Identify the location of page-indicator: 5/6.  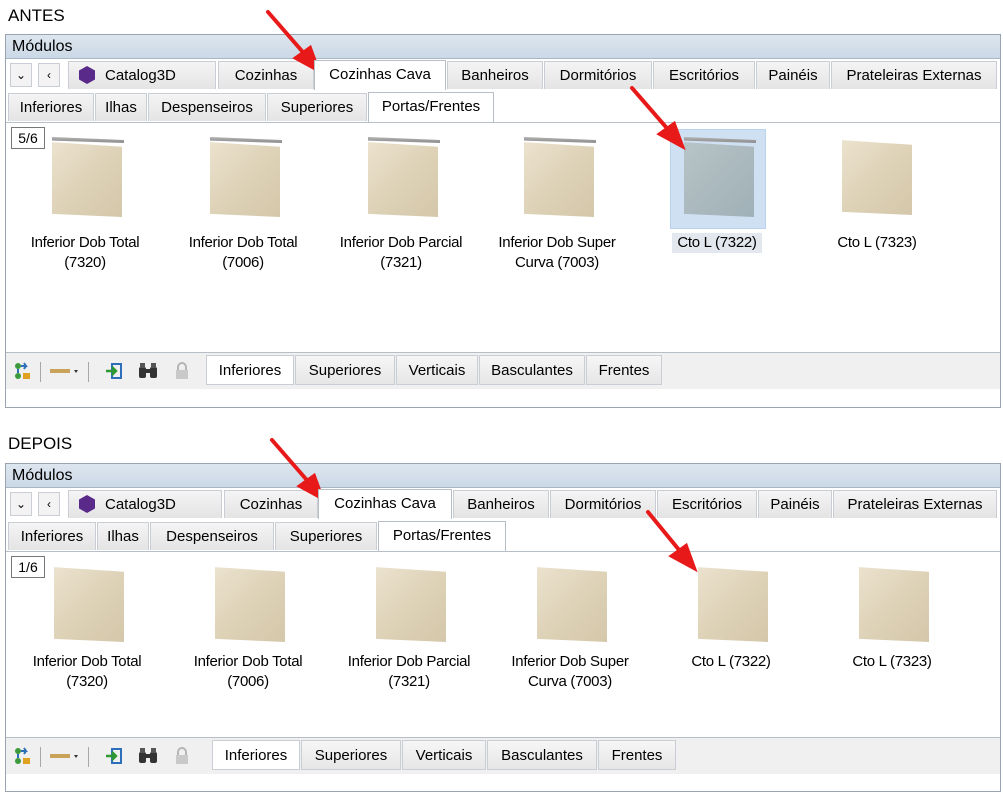
(28, 138).